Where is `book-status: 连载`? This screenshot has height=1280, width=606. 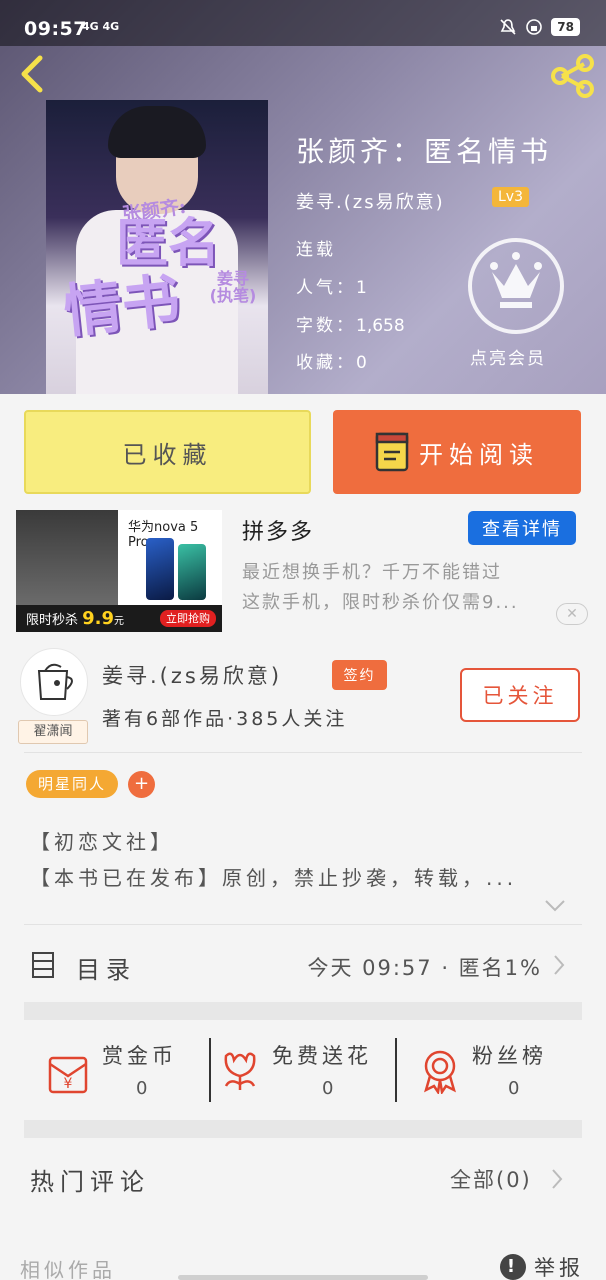 book-status: 连载 is located at coordinates (316, 250).